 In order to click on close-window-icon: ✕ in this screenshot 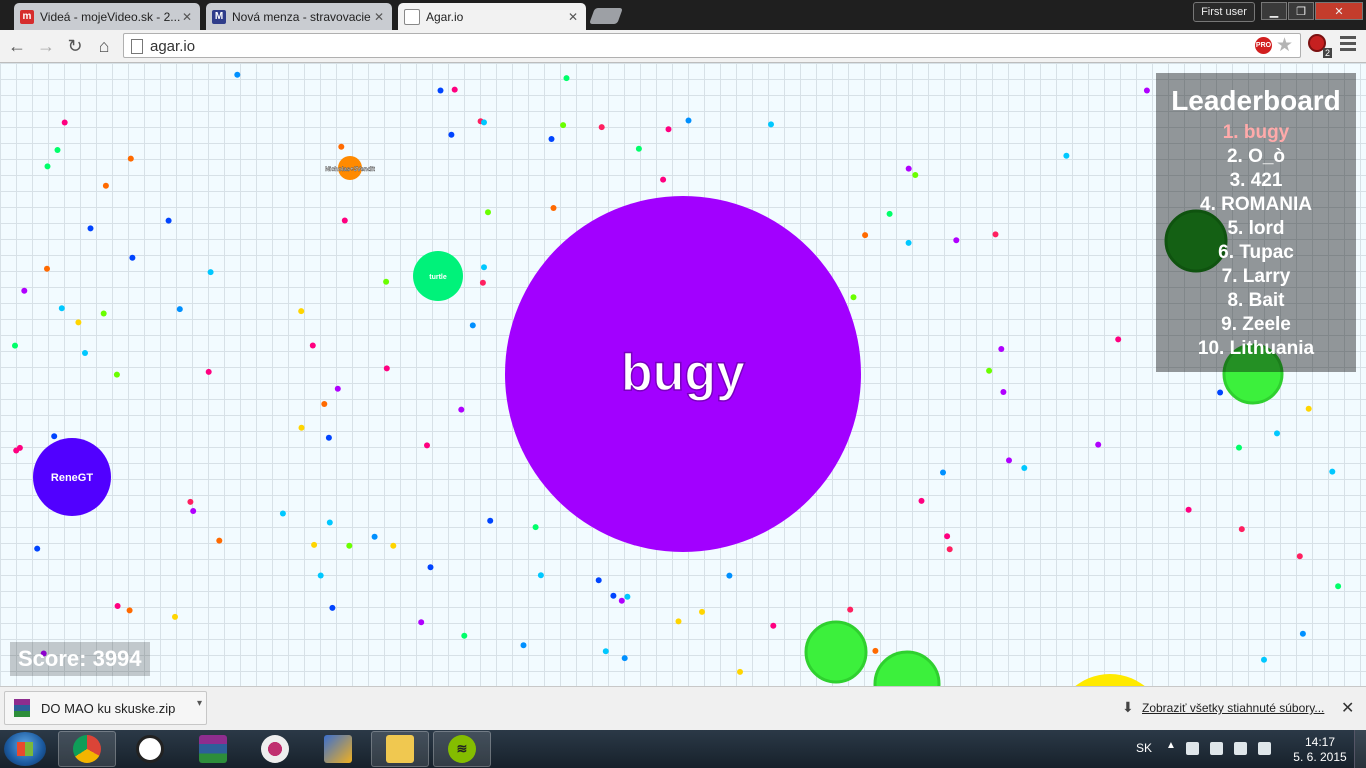, I will do `click(1339, 11)`.